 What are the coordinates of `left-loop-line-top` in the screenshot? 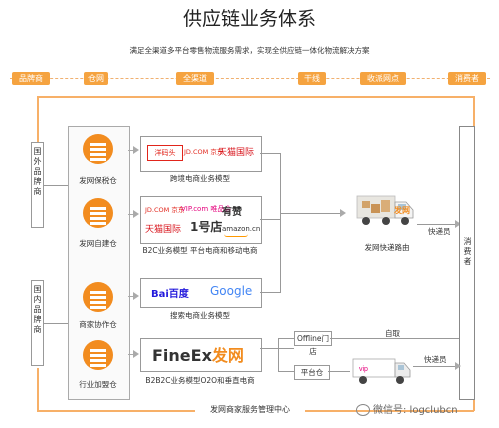 It's located at (38, 119).